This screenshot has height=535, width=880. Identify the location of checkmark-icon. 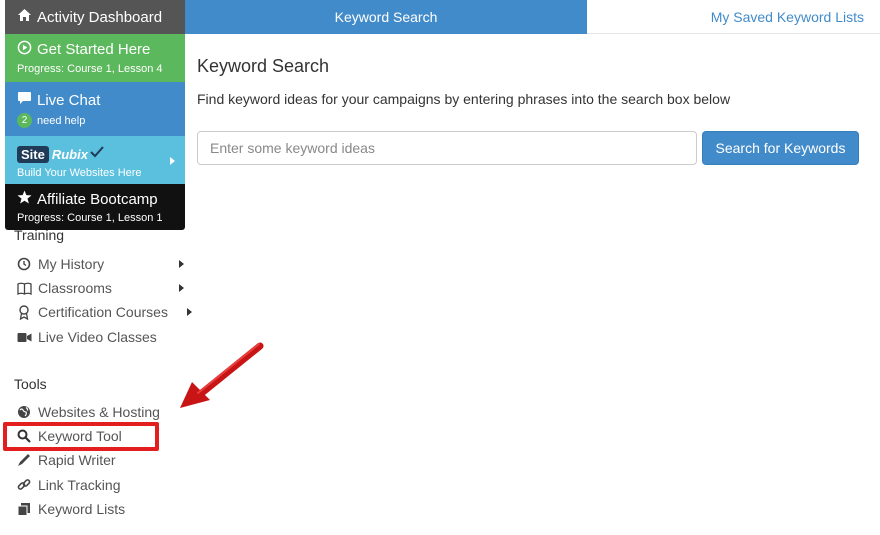
(97, 154).